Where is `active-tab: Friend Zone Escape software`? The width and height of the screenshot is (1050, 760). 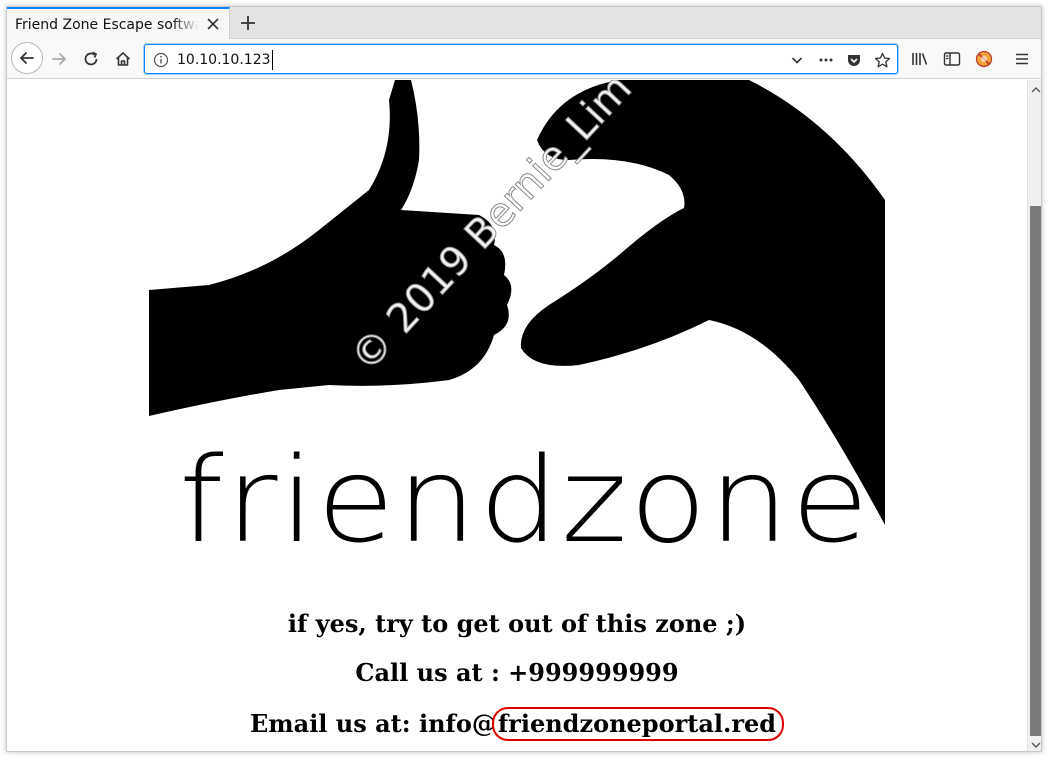
active-tab: Friend Zone Escape software is located at coordinates (118, 23).